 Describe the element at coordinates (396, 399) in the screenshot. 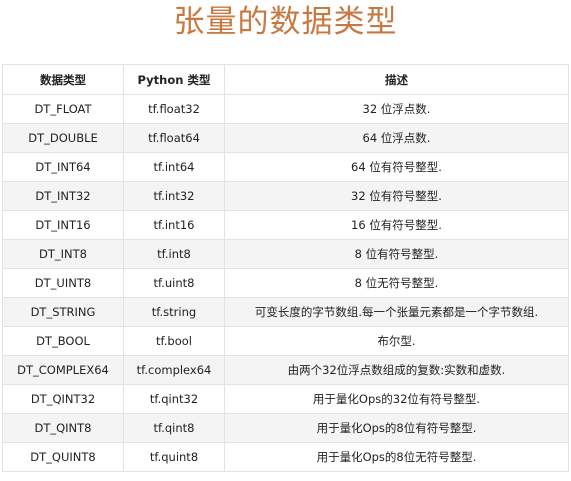

I see `cell-description: 用于量化Ops的32位有符号整型.` at that location.